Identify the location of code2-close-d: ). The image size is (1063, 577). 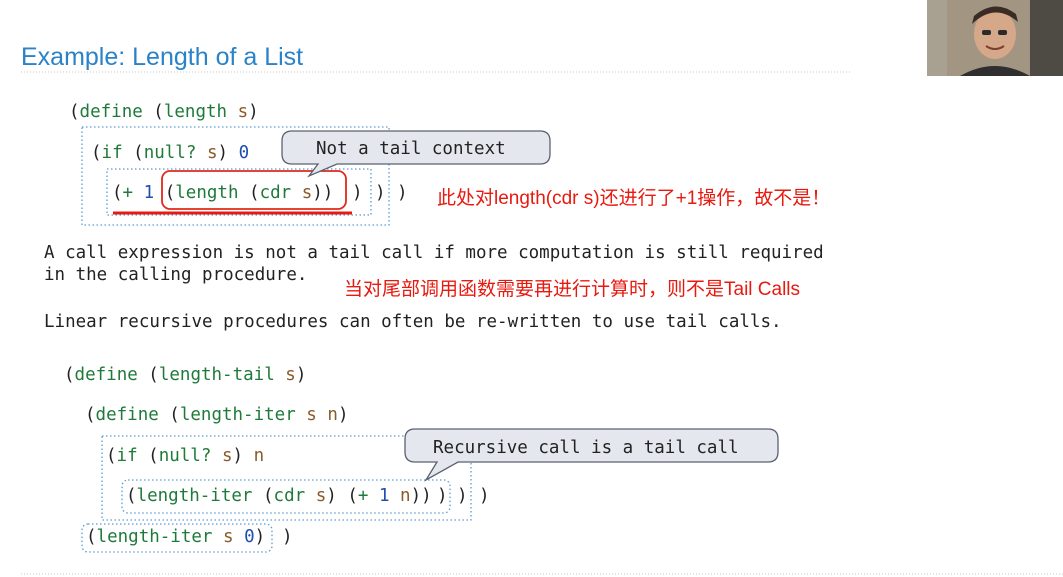
(287, 537).